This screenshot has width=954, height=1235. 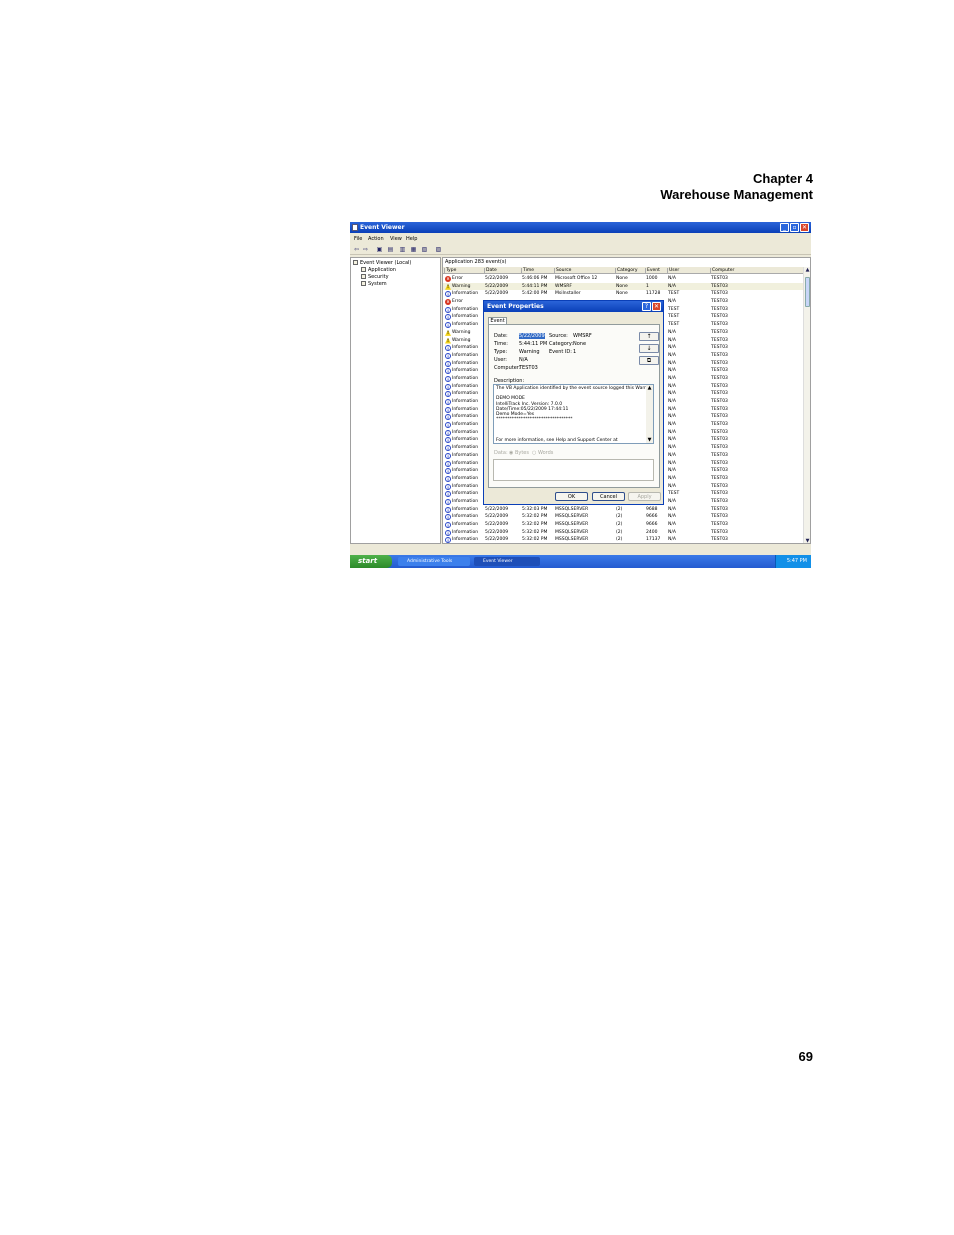 I want to click on cell-category: None, so click(x=622, y=286).